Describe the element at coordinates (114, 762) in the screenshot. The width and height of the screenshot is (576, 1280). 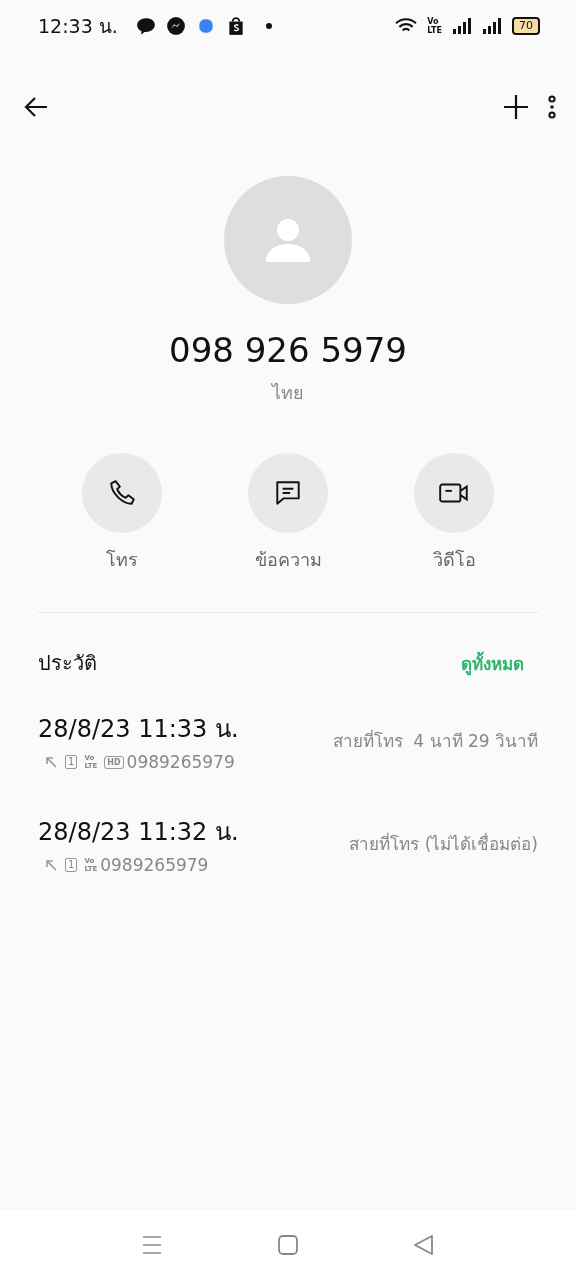
I see `hd-badge: HD` at that location.